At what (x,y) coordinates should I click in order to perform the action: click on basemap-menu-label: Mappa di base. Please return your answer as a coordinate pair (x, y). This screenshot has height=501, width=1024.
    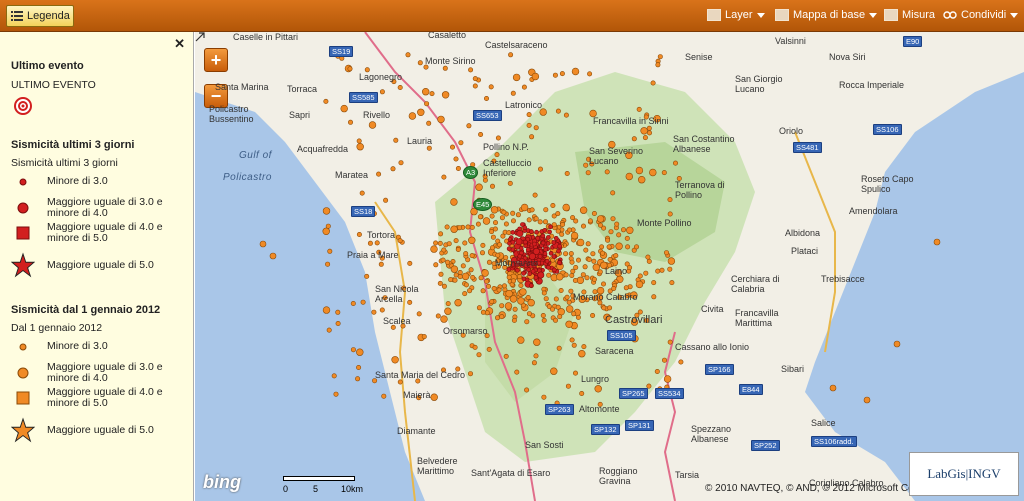
    Looking at the image, I should click on (829, 15).